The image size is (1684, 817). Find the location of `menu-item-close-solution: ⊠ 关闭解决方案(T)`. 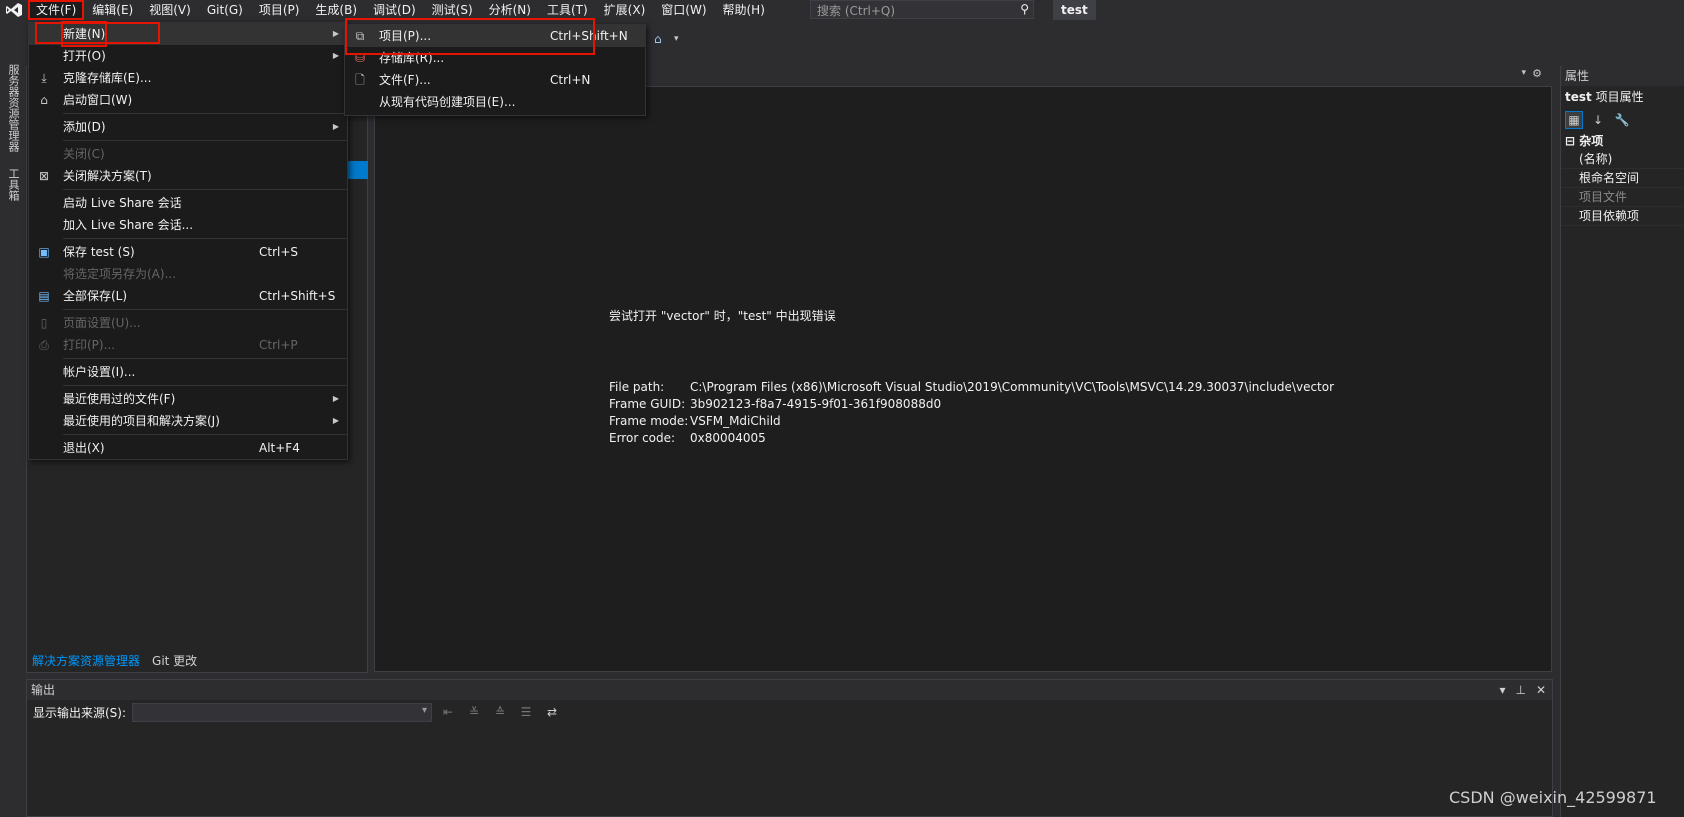

menu-item-close-solution: ⊠ 关闭解决方案(T) is located at coordinates (188, 176).